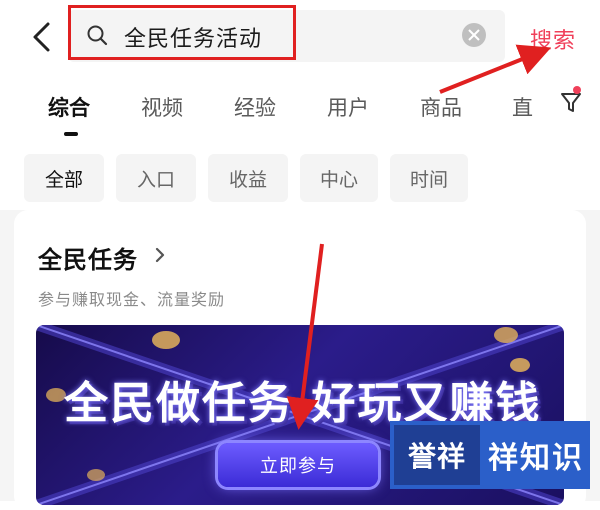 The height and width of the screenshot is (510, 600). Describe the element at coordinates (182, 32) in the screenshot. I see `highlight-box-annotation` at that location.